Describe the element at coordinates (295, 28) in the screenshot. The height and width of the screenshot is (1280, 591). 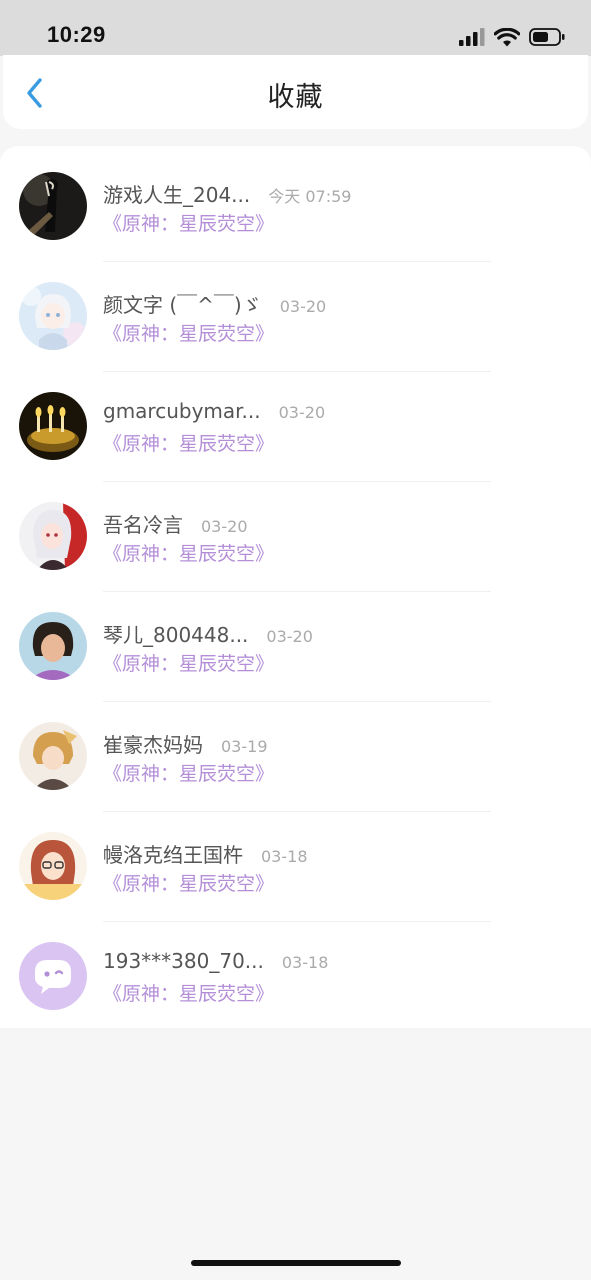
I see `status-bar: 10:29` at that location.